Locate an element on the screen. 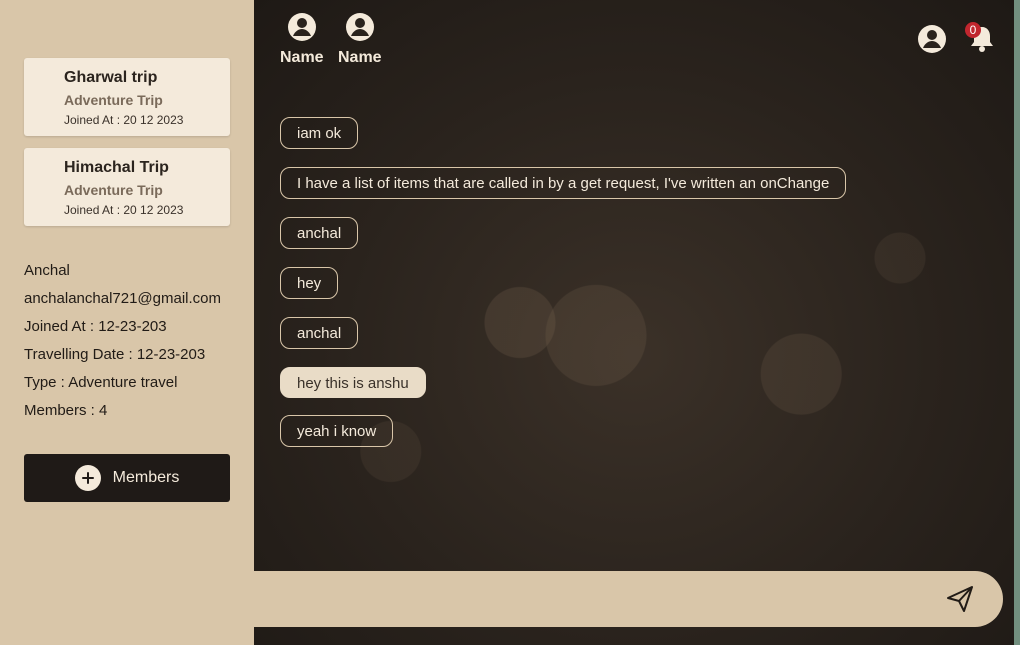 The height and width of the screenshot is (645, 1020). add-members-button: Members is located at coordinates (127, 478).